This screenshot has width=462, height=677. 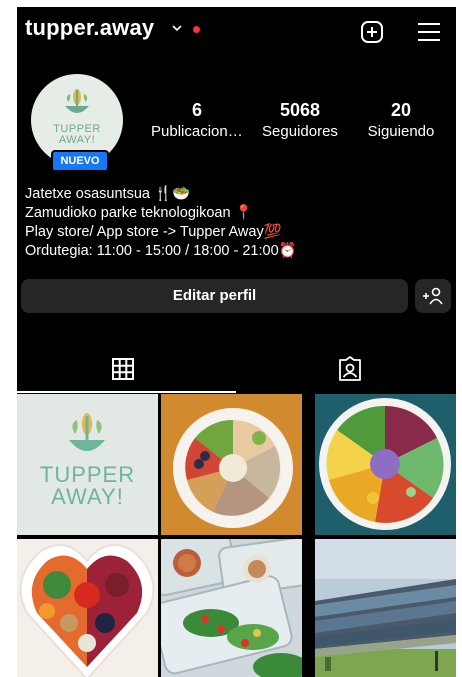 I want to click on post-logo-line-2: AWAY!, so click(x=87, y=496).